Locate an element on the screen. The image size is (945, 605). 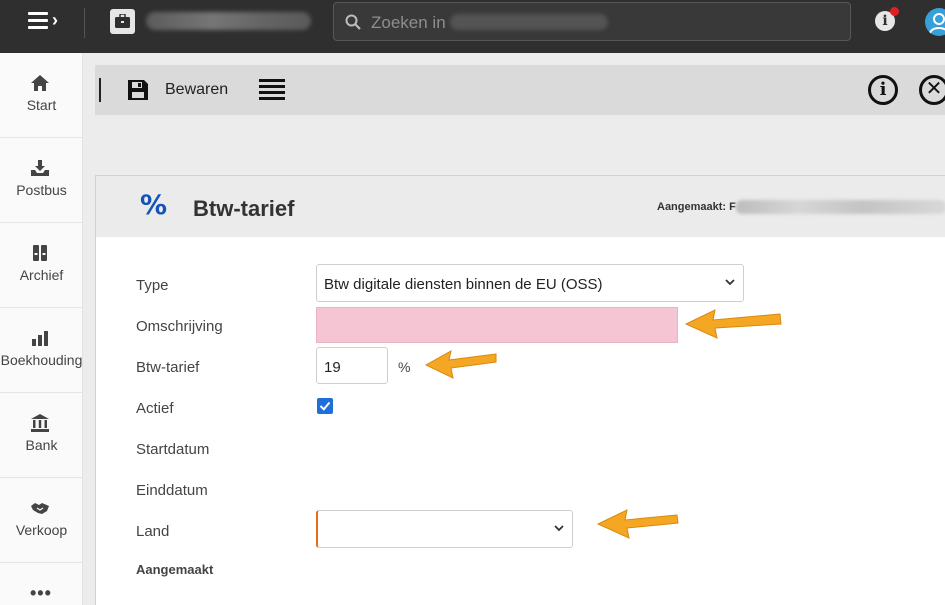
info-button: i is located at coordinates (883, 90).